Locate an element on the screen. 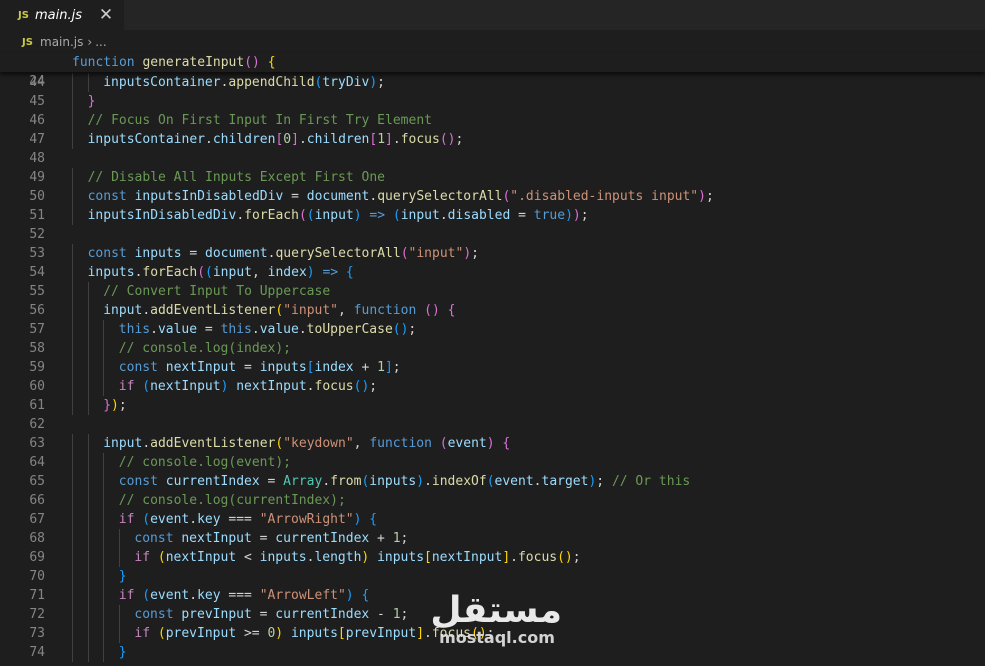 The width and height of the screenshot is (985, 666). code-line: 55 // Convert Input To Uppercase is located at coordinates (492, 291).